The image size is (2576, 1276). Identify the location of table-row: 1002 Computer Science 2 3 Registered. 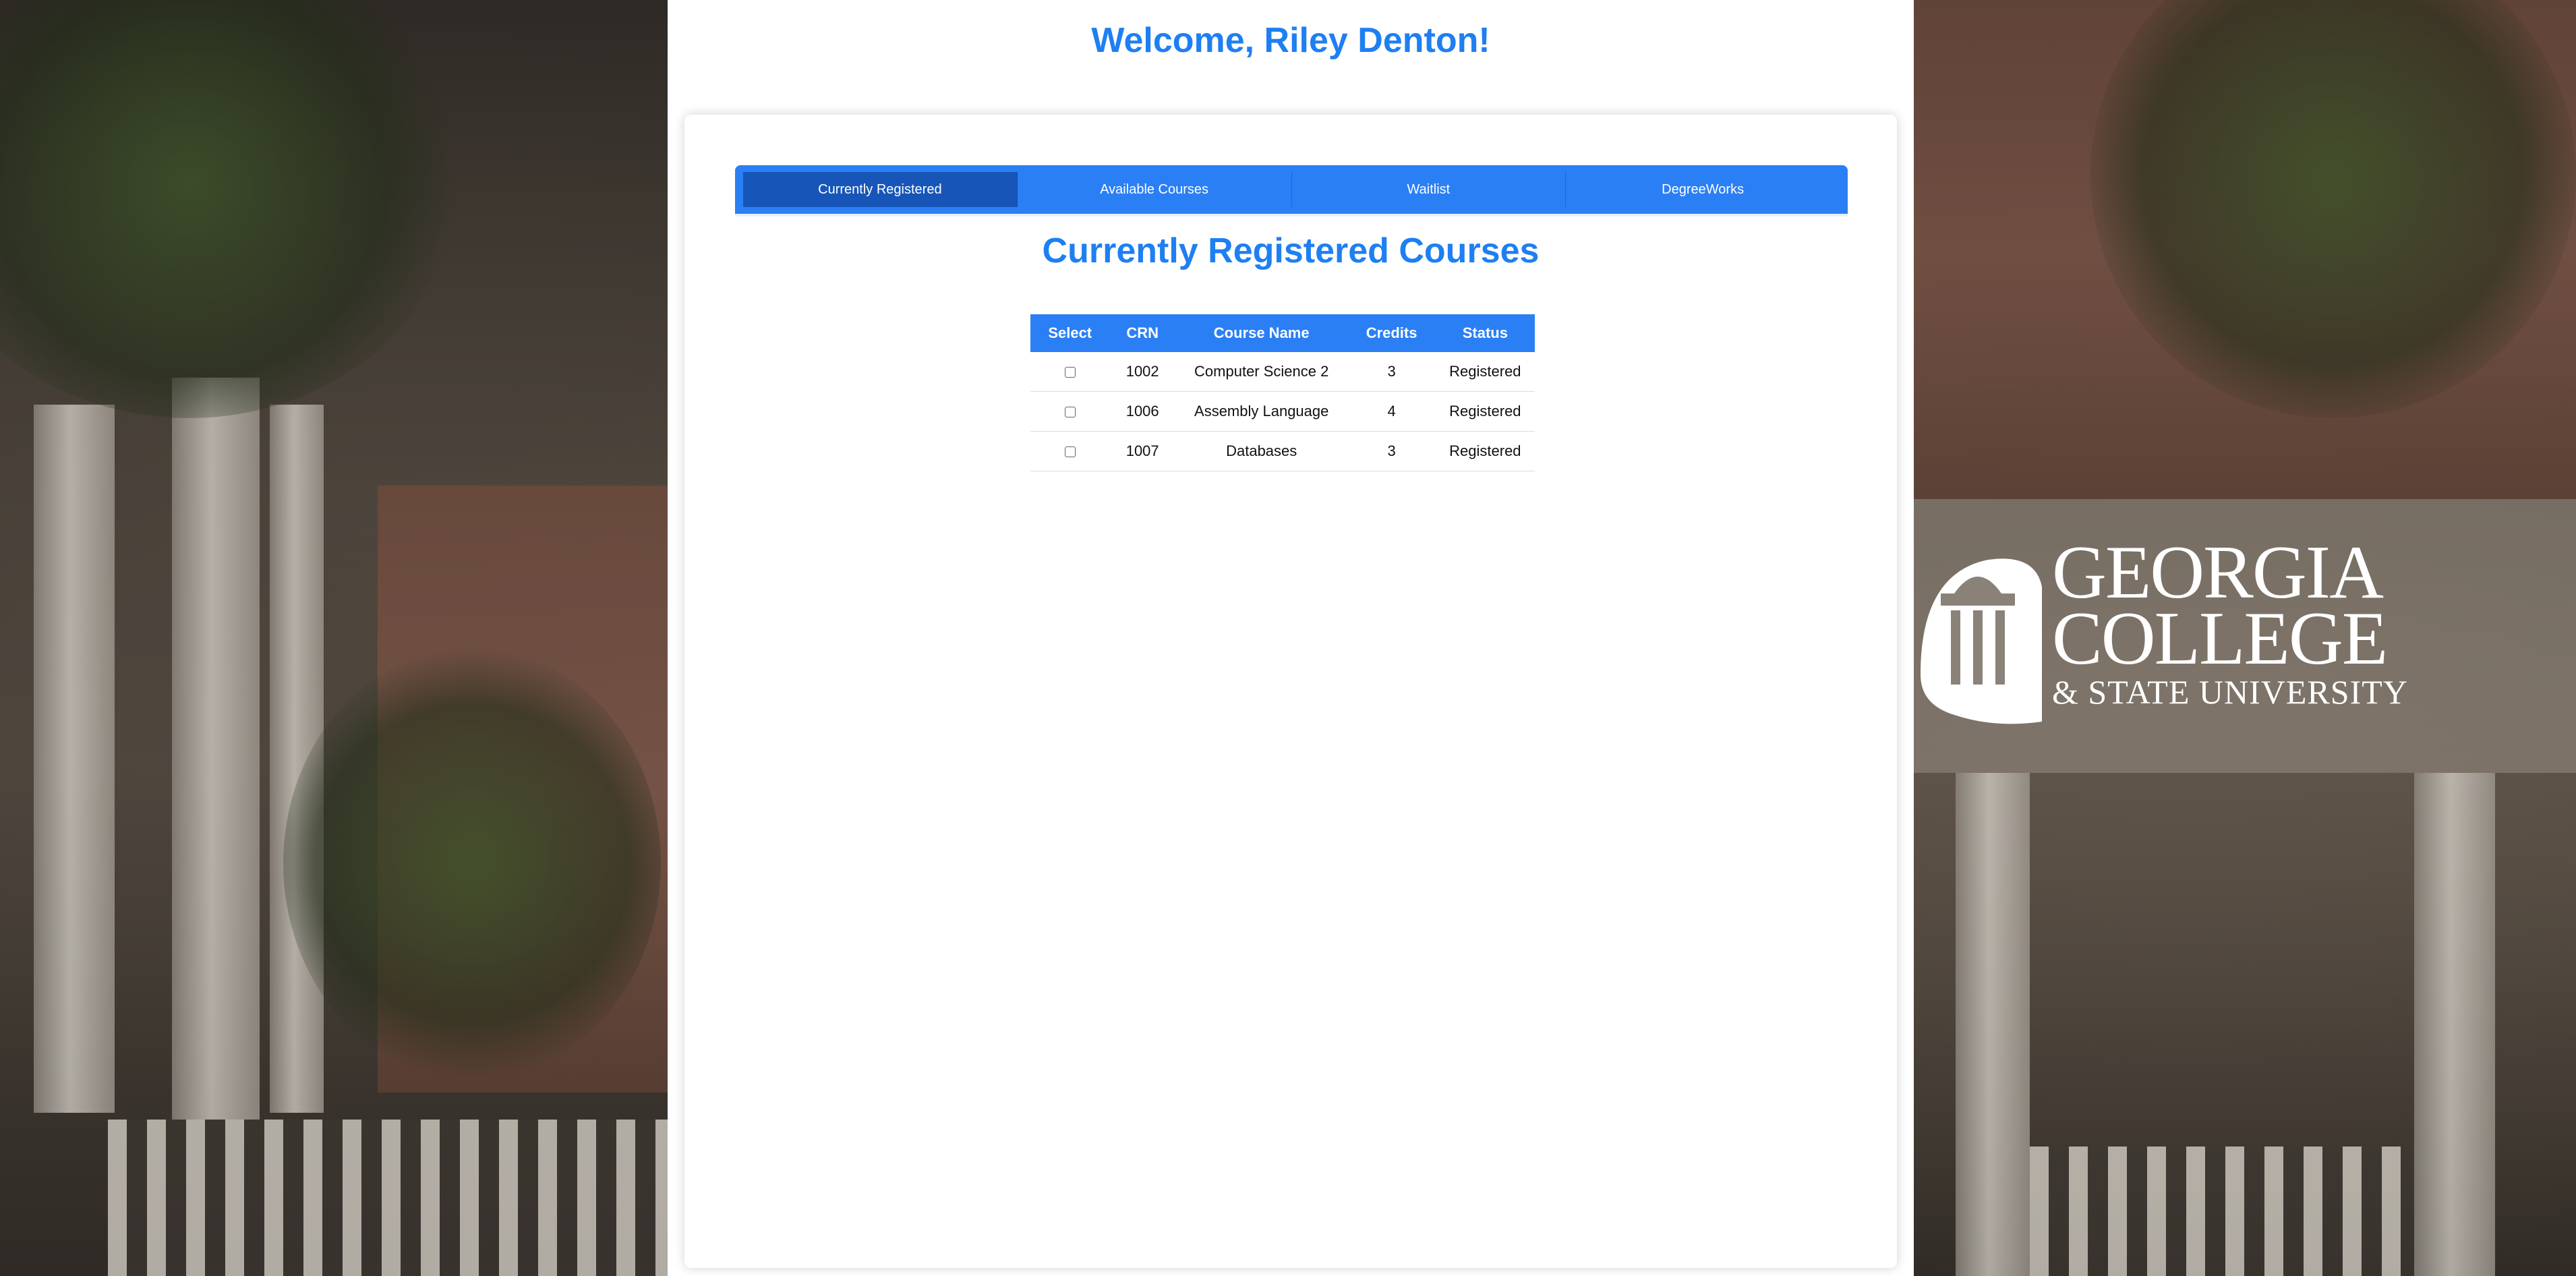
(1282, 372).